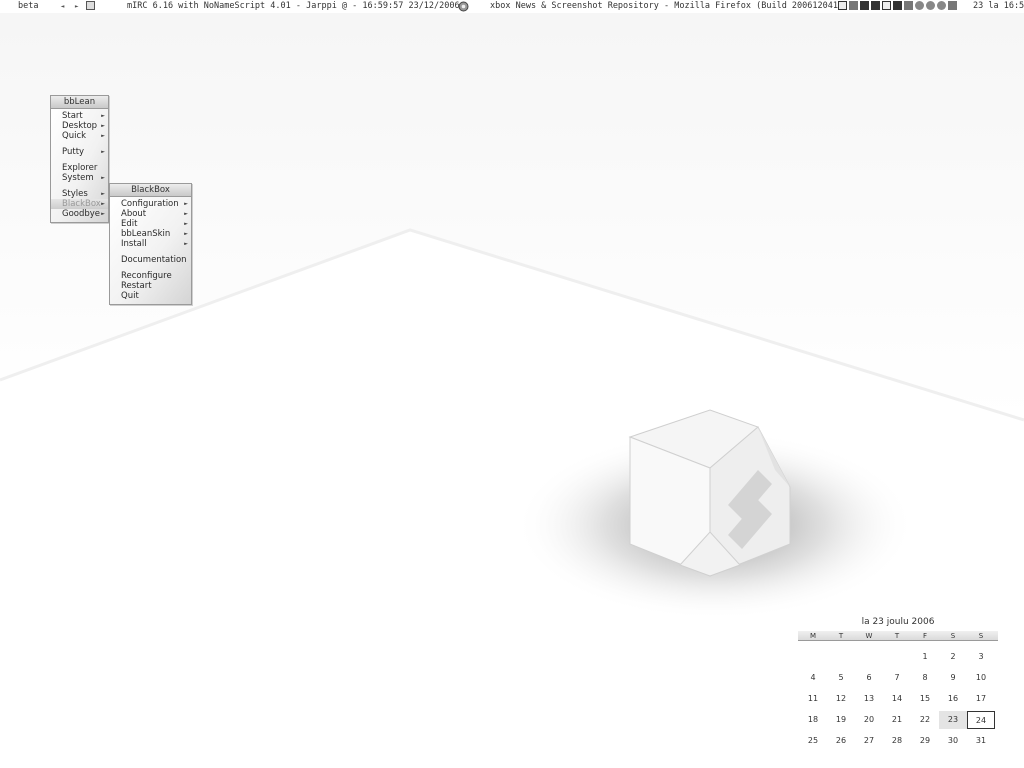  I want to click on menu-item-blackbox: BlackBox ►, so click(79, 204).